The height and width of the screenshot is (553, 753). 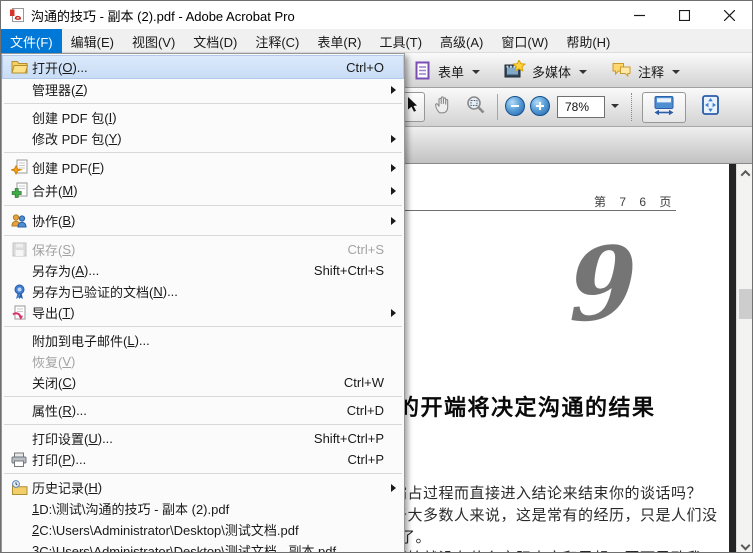 What do you see at coordinates (744, 544) in the screenshot?
I see `scroll-down-button` at bounding box center [744, 544].